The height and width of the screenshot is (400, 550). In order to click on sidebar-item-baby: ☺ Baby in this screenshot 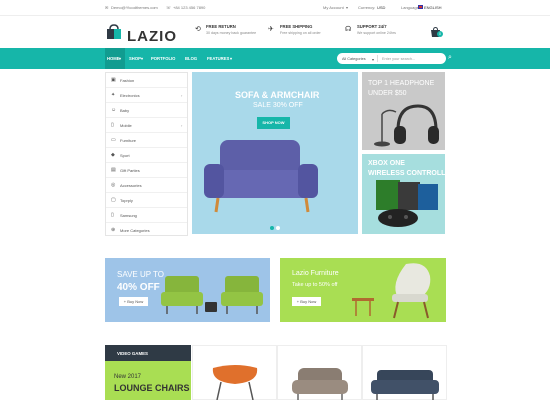, I will do `click(146, 110)`.